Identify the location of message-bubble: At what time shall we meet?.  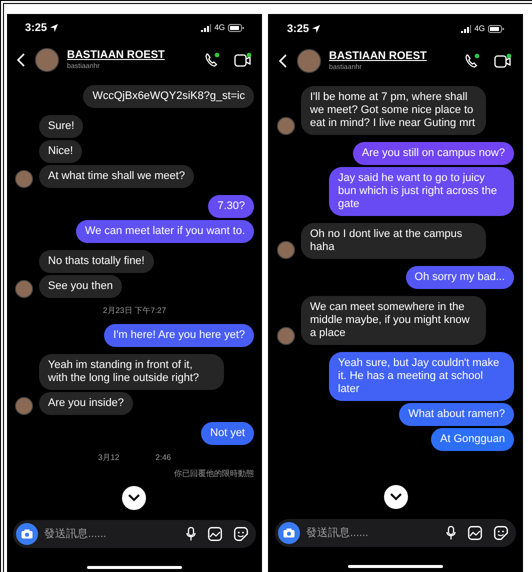
(116, 176).